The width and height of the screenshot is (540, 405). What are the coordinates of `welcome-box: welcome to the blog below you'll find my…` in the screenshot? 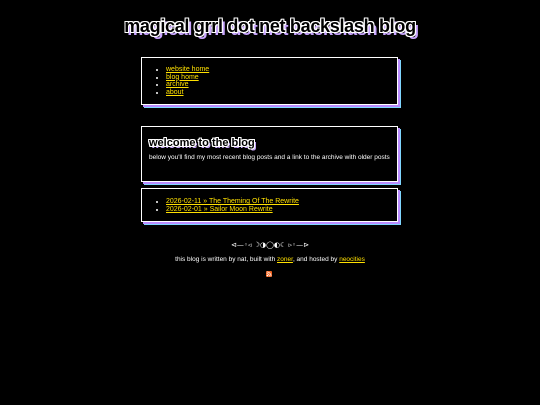 It's located at (269, 154).